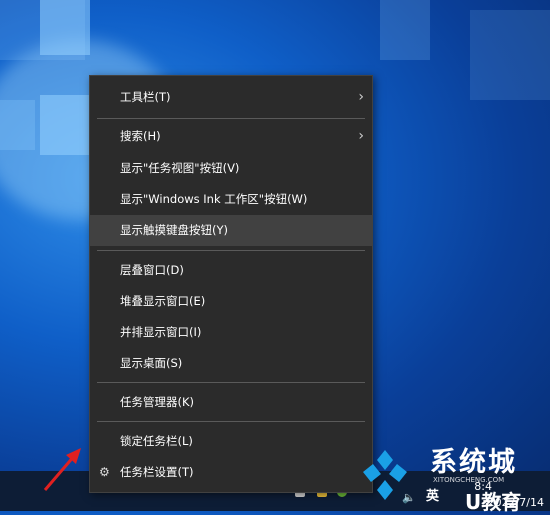  I want to click on menu-item-cascade: 层叠窗口(D), so click(231, 270).